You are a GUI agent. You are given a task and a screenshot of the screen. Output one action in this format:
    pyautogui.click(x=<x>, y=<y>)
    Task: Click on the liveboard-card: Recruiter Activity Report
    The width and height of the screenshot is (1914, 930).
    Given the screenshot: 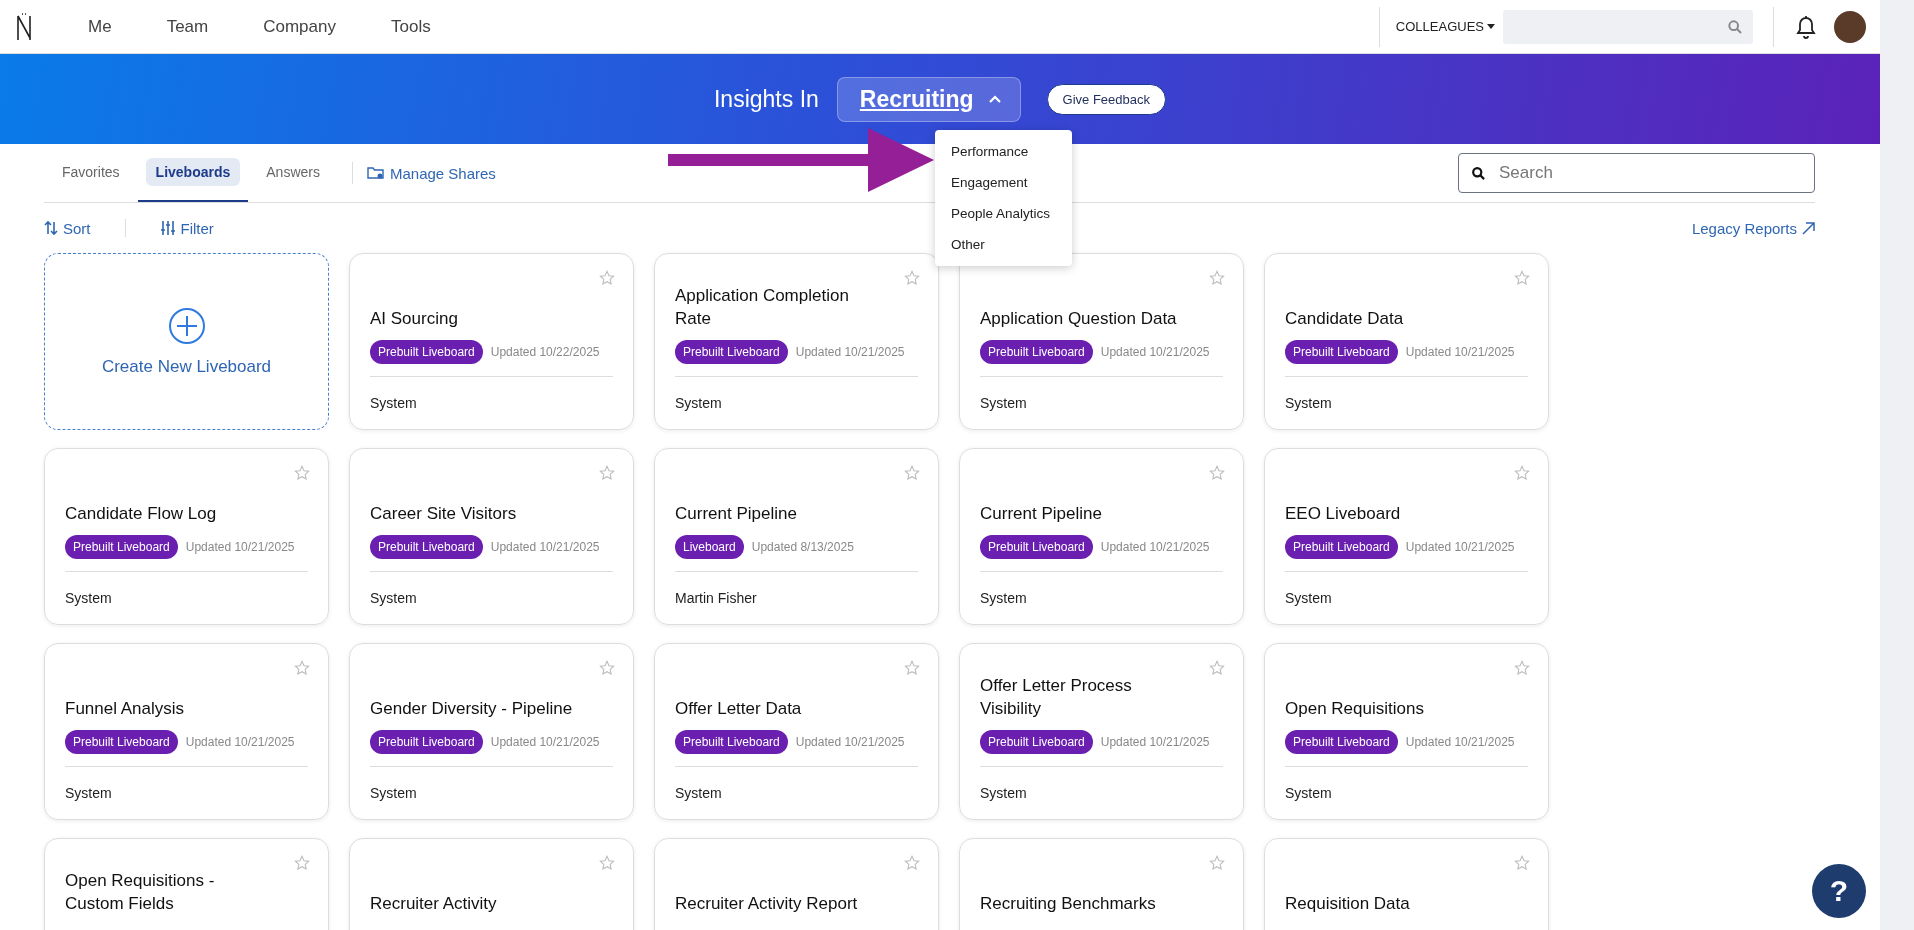 What is the action you would take?
    pyautogui.click(x=796, y=884)
    